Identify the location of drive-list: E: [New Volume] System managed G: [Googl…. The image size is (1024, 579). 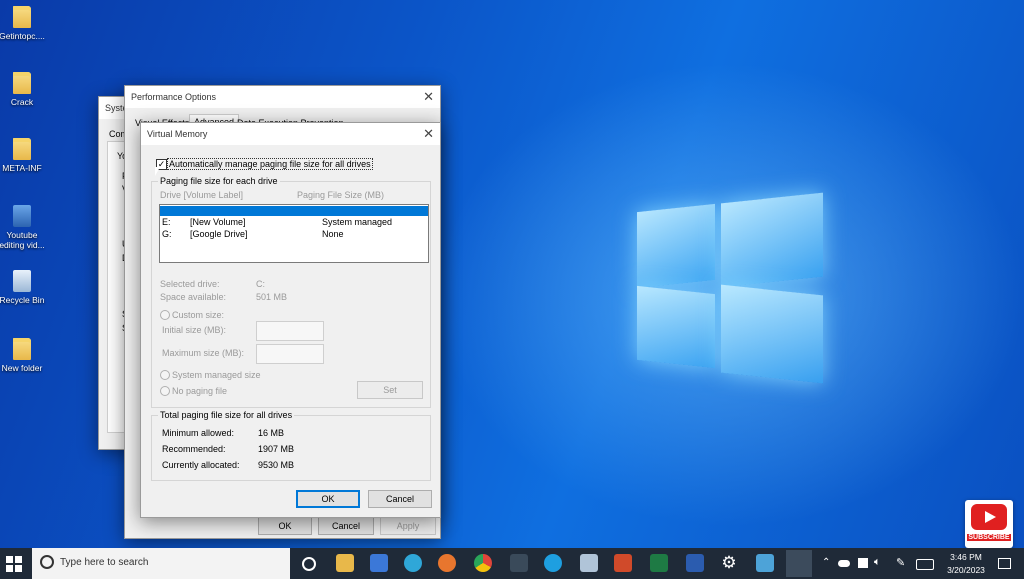
(294, 233).